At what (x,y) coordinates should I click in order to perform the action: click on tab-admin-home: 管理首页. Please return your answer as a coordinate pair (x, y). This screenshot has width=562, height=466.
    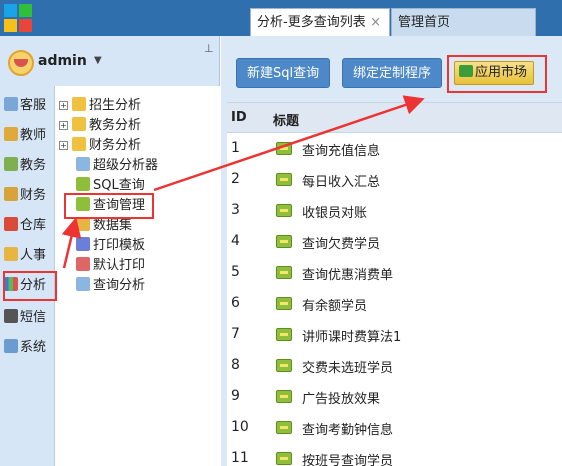
    Looking at the image, I should click on (463, 22).